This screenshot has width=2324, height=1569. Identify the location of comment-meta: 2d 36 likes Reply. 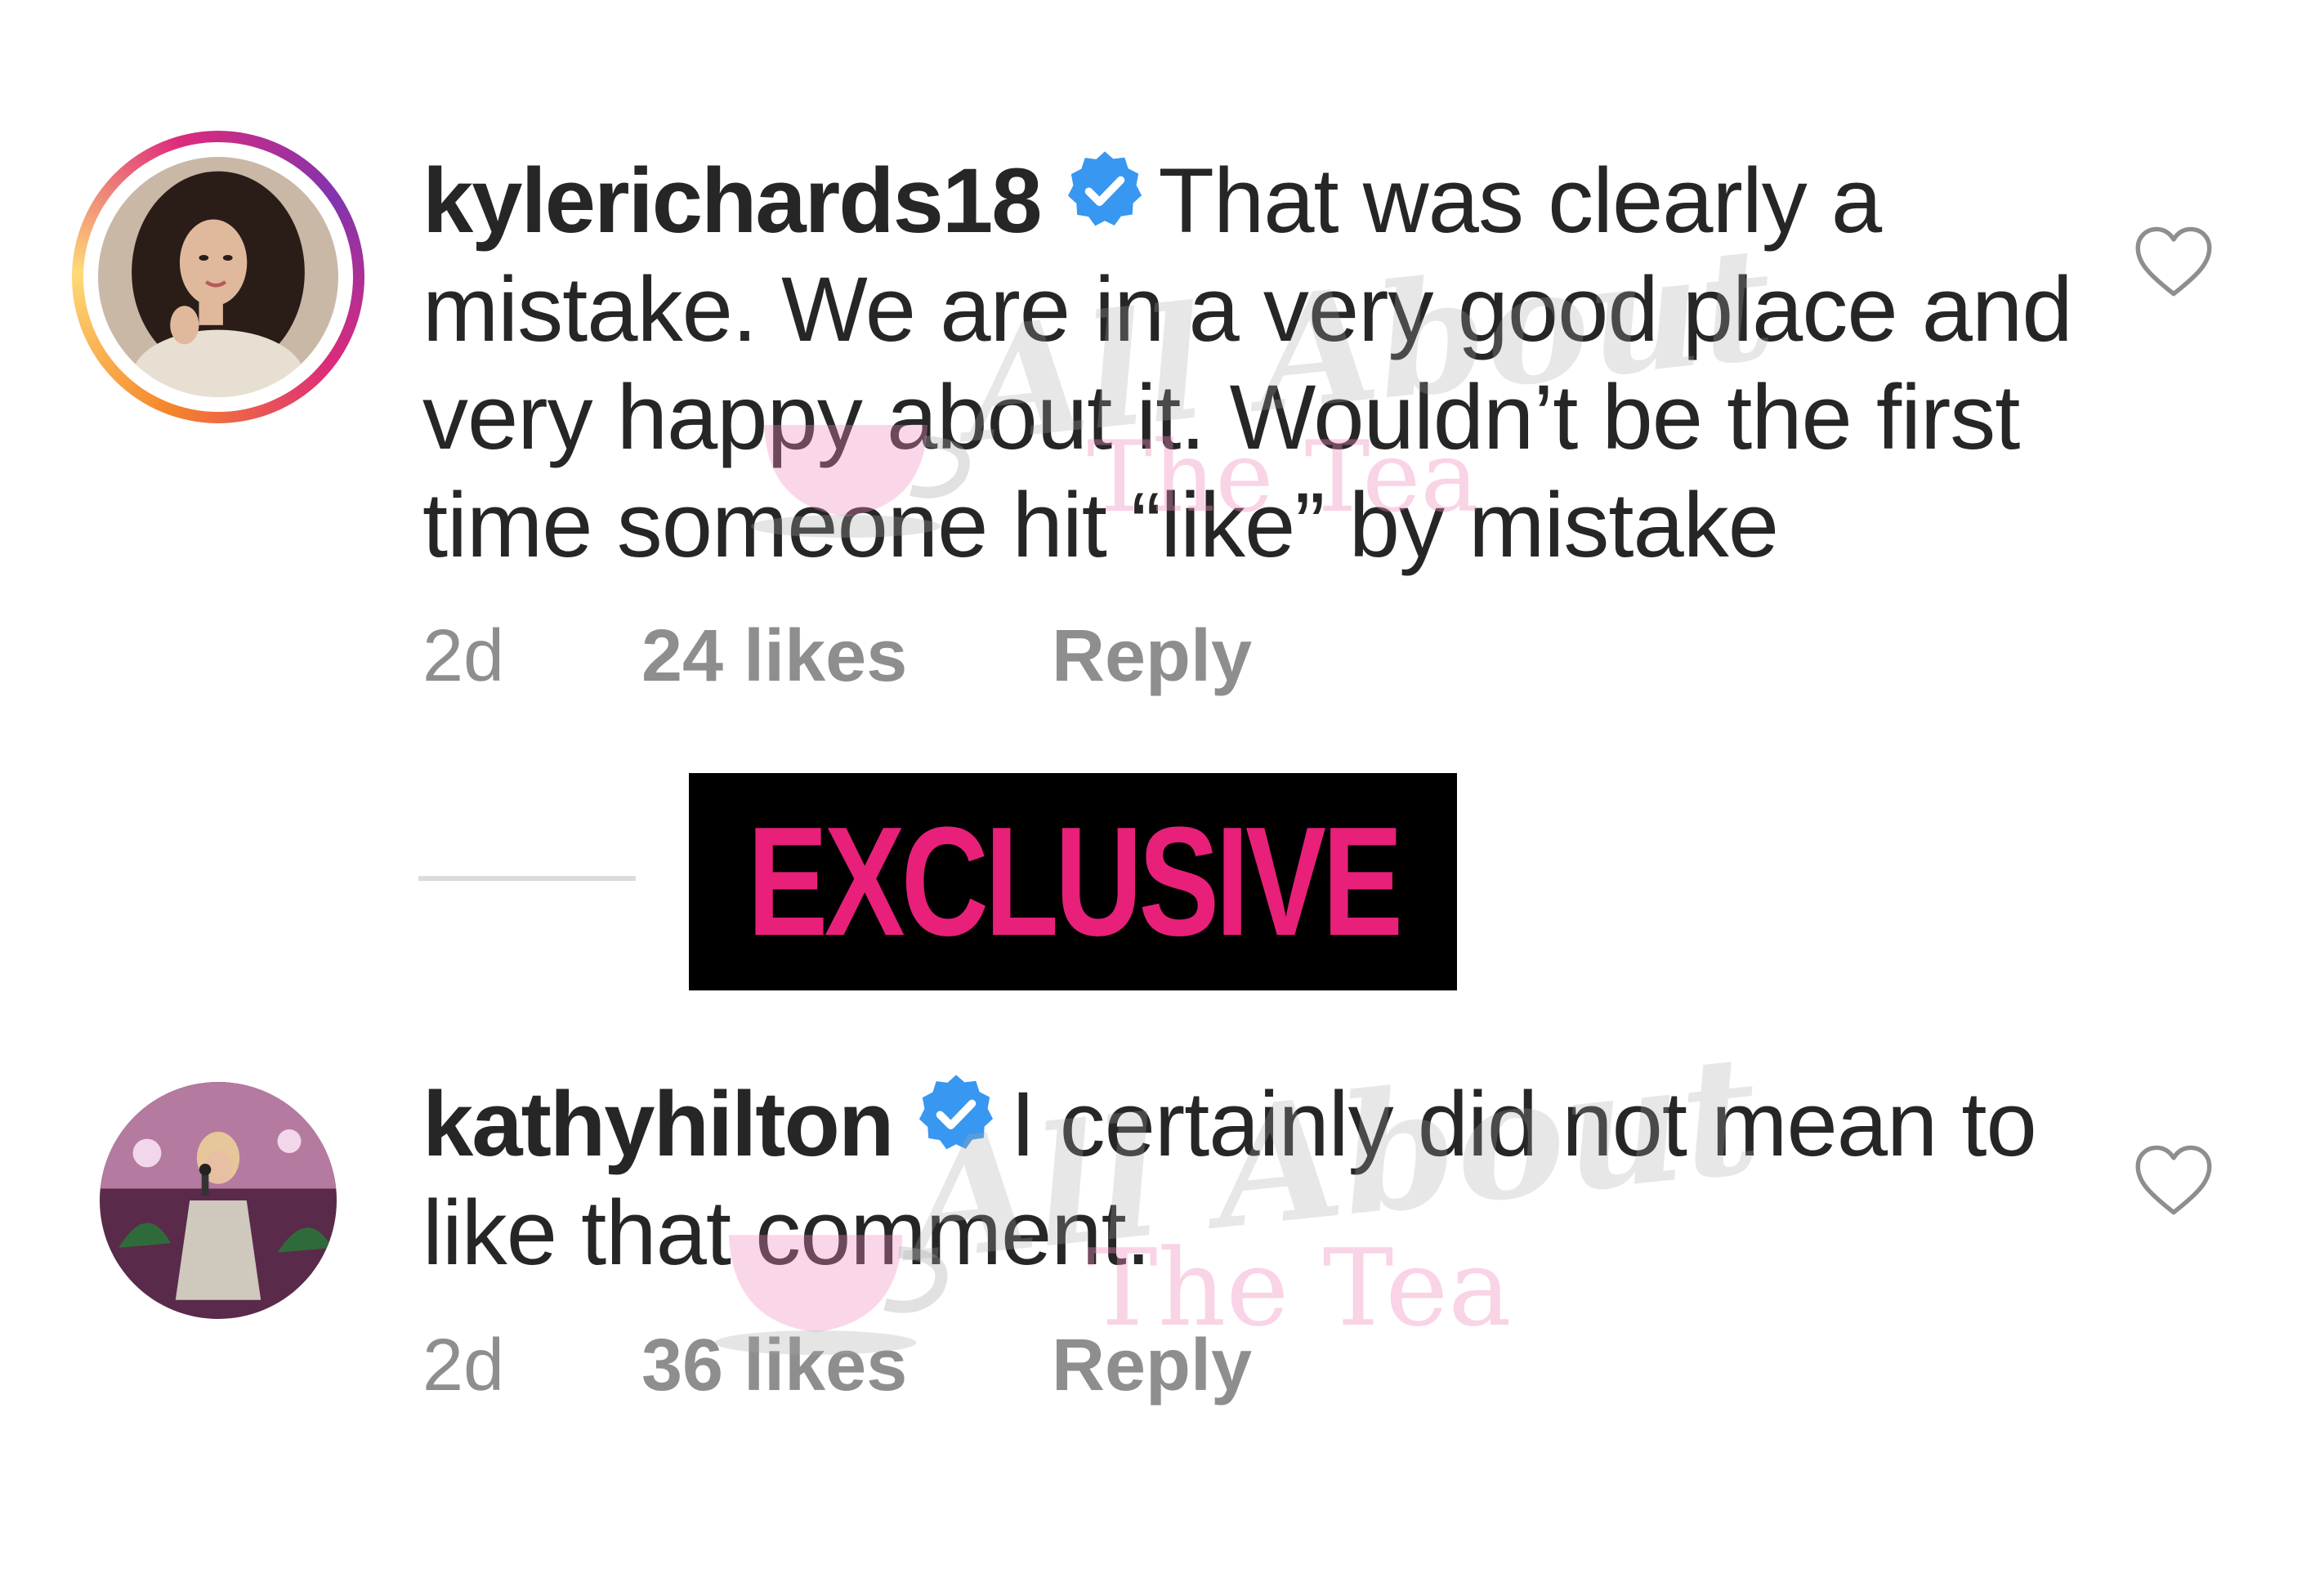
(912, 1369).